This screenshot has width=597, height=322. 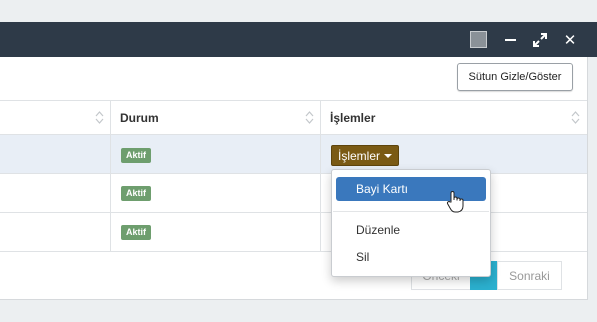 I want to click on menu-item-duzenle: Düzenle, so click(x=411, y=230).